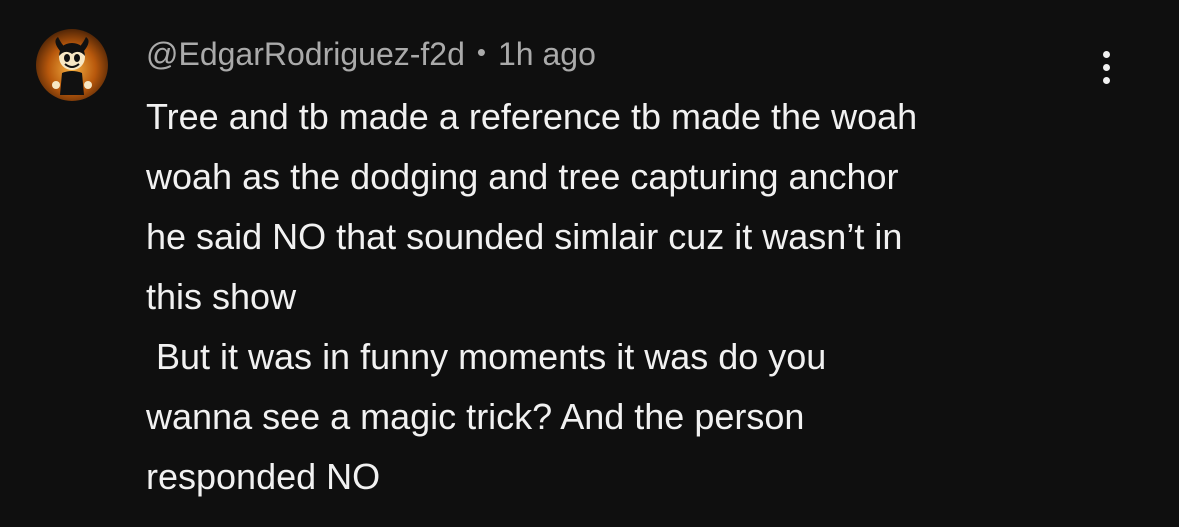 The height and width of the screenshot is (527, 1179). I want to click on avatar, so click(72, 65).